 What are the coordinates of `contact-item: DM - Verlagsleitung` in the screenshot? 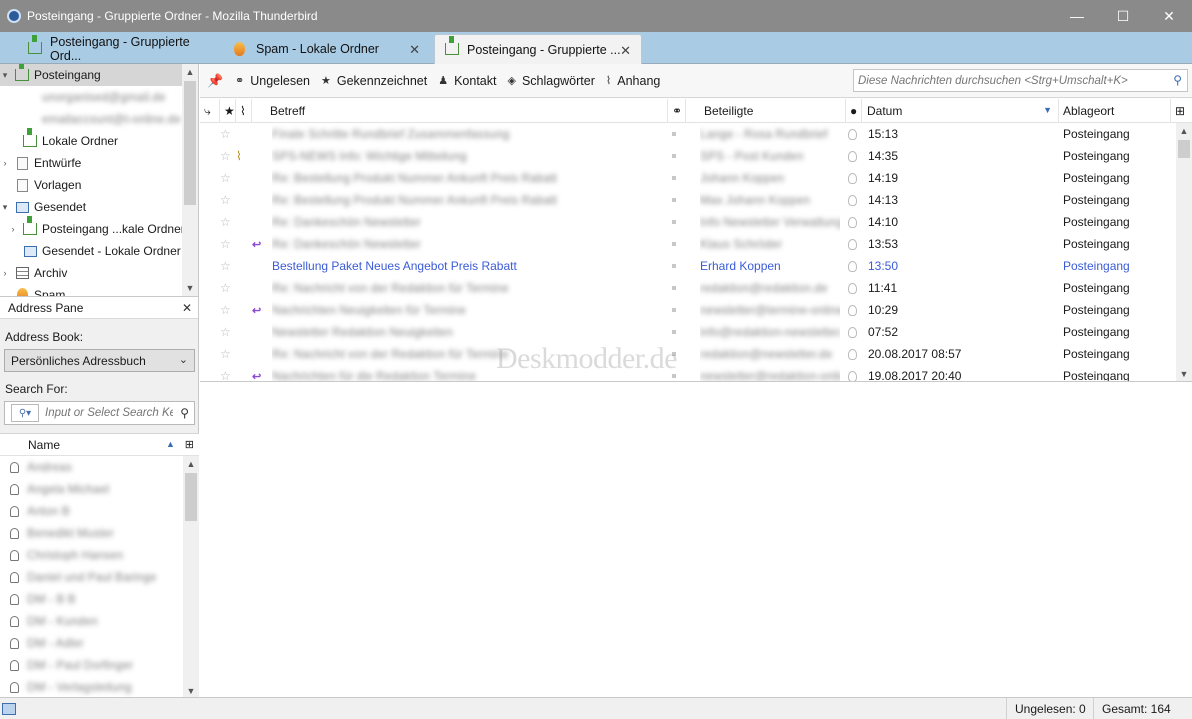 It's located at (99, 687).